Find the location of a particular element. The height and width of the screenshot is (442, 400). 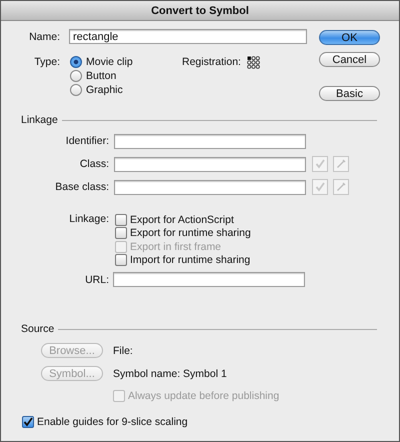

url-field is located at coordinates (209, 279).